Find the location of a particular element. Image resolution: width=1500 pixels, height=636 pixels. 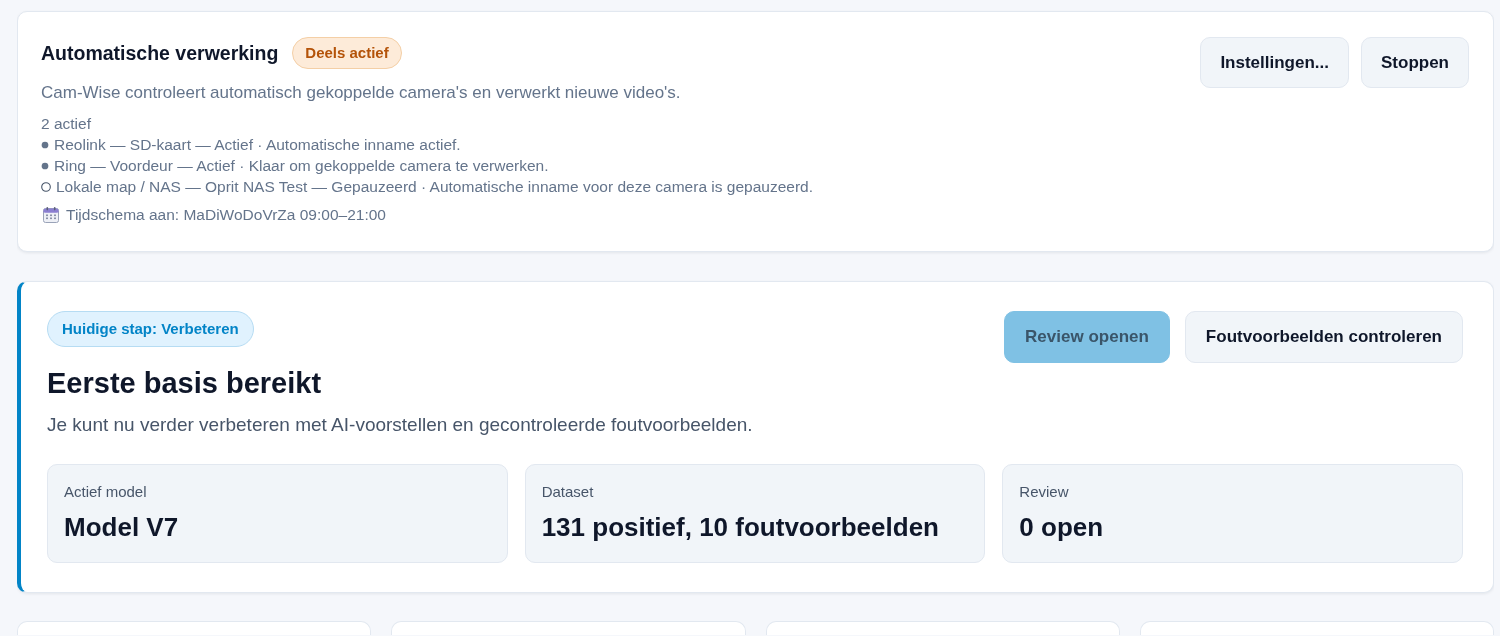

action-button: Foutvoorbeelden controleren is located at coordinates (1323, 337).